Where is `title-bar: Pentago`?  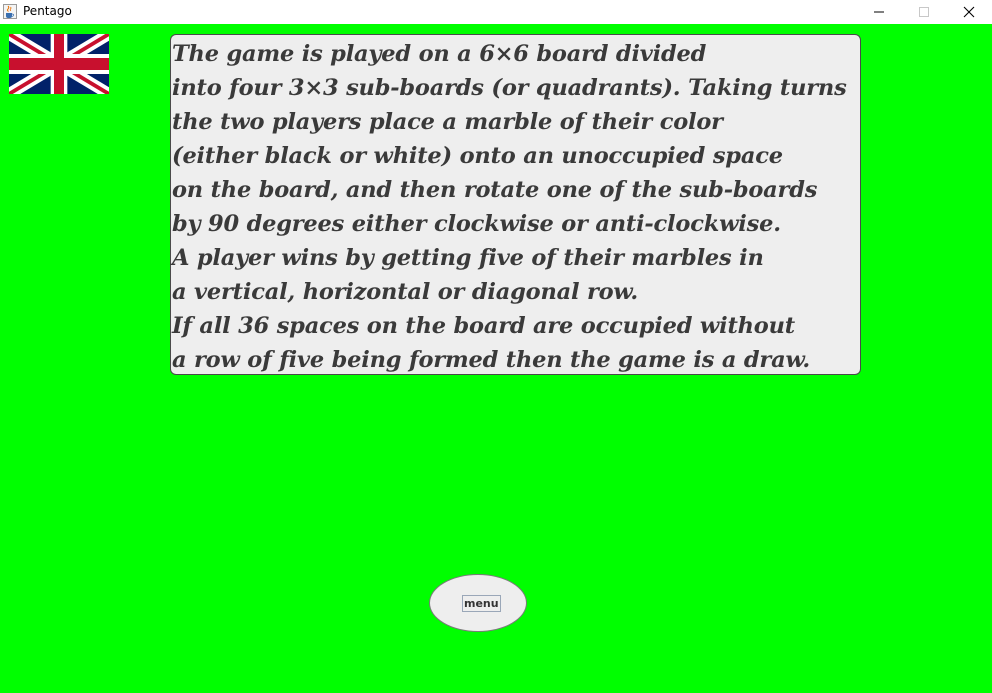
title-bar: Pentago is located at coordinates (496, 12).